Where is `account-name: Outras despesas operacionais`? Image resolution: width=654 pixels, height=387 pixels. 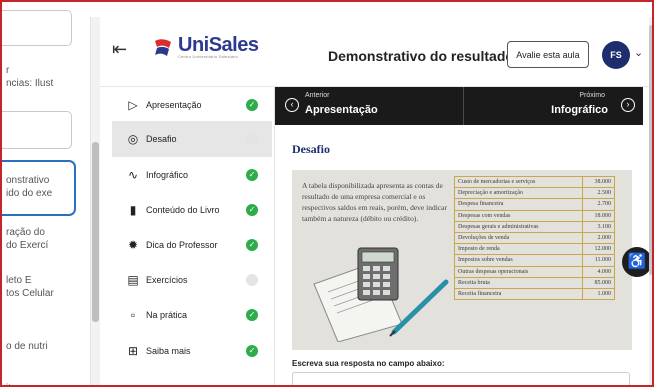
account-name: Outras despesas operacionais is located at coordinates (518, 271).